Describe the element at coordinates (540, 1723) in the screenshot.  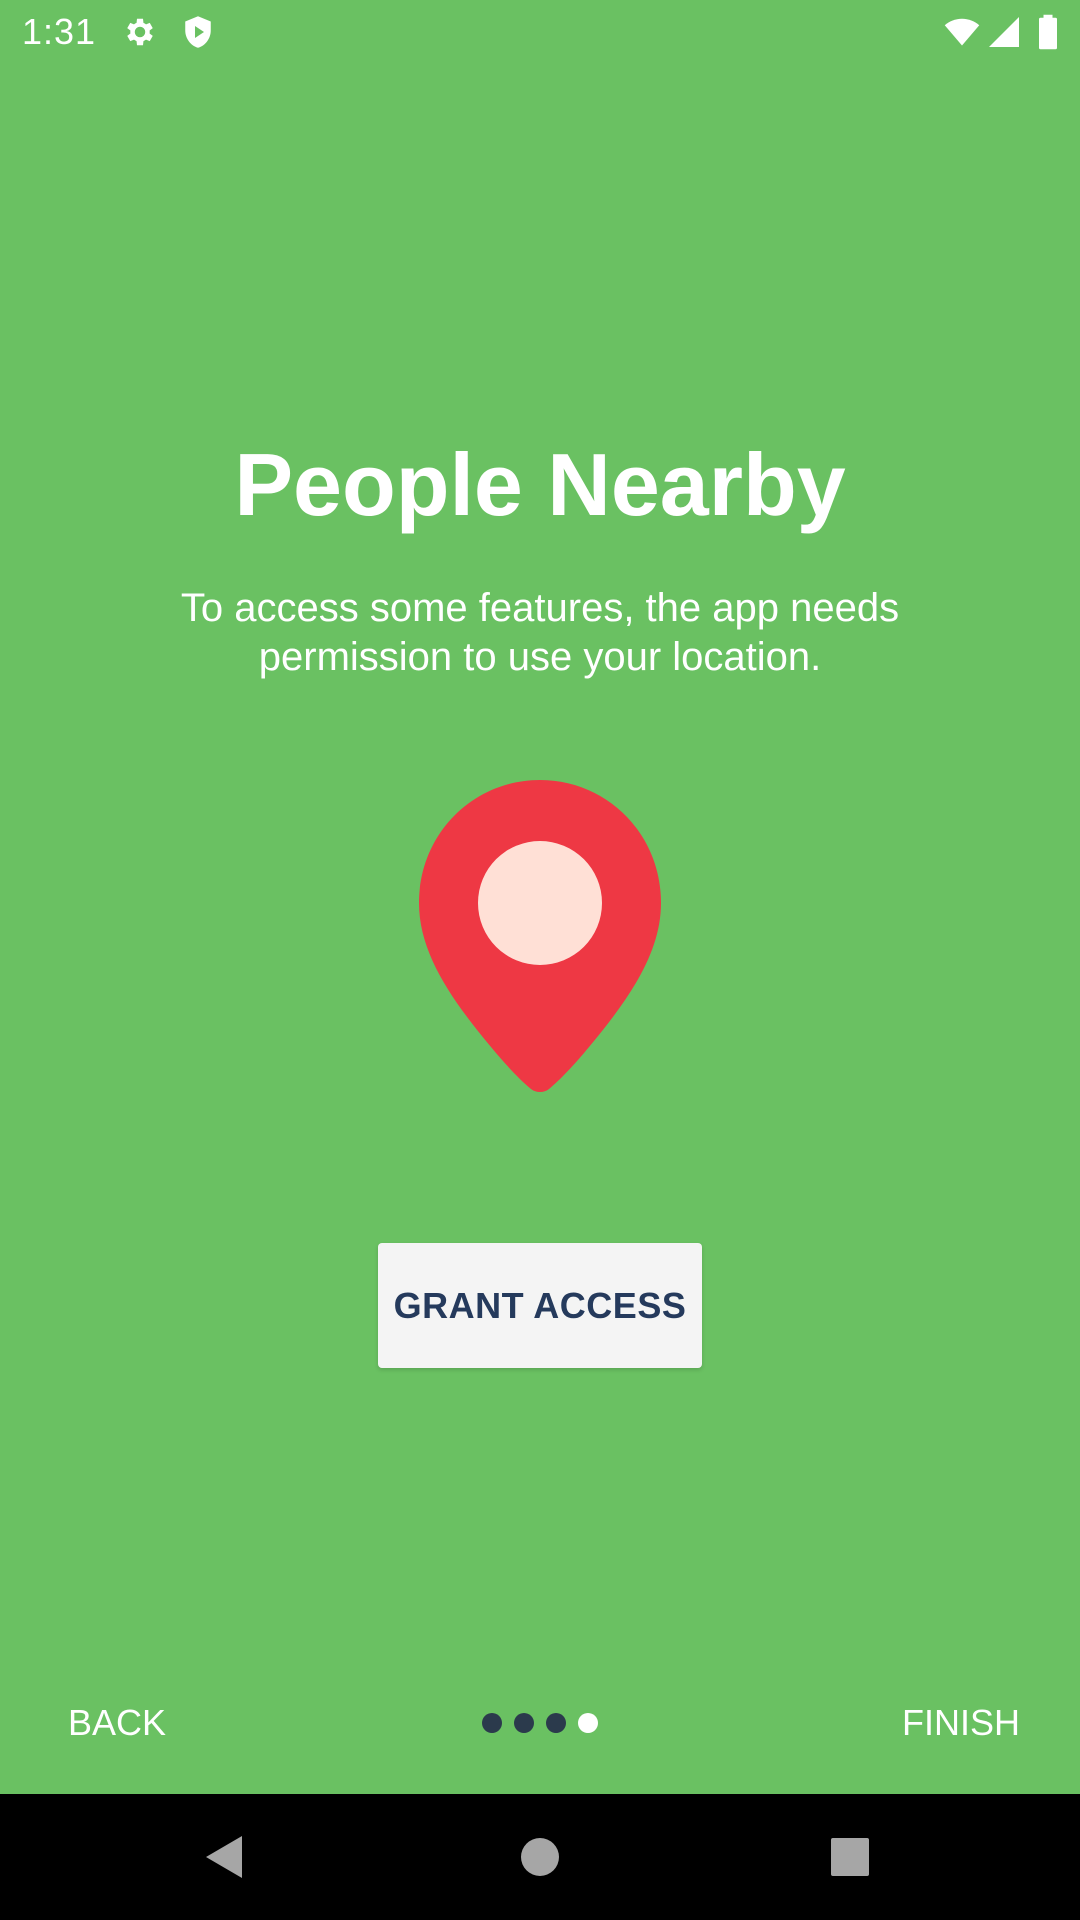
I see `page-indicator` at that location.